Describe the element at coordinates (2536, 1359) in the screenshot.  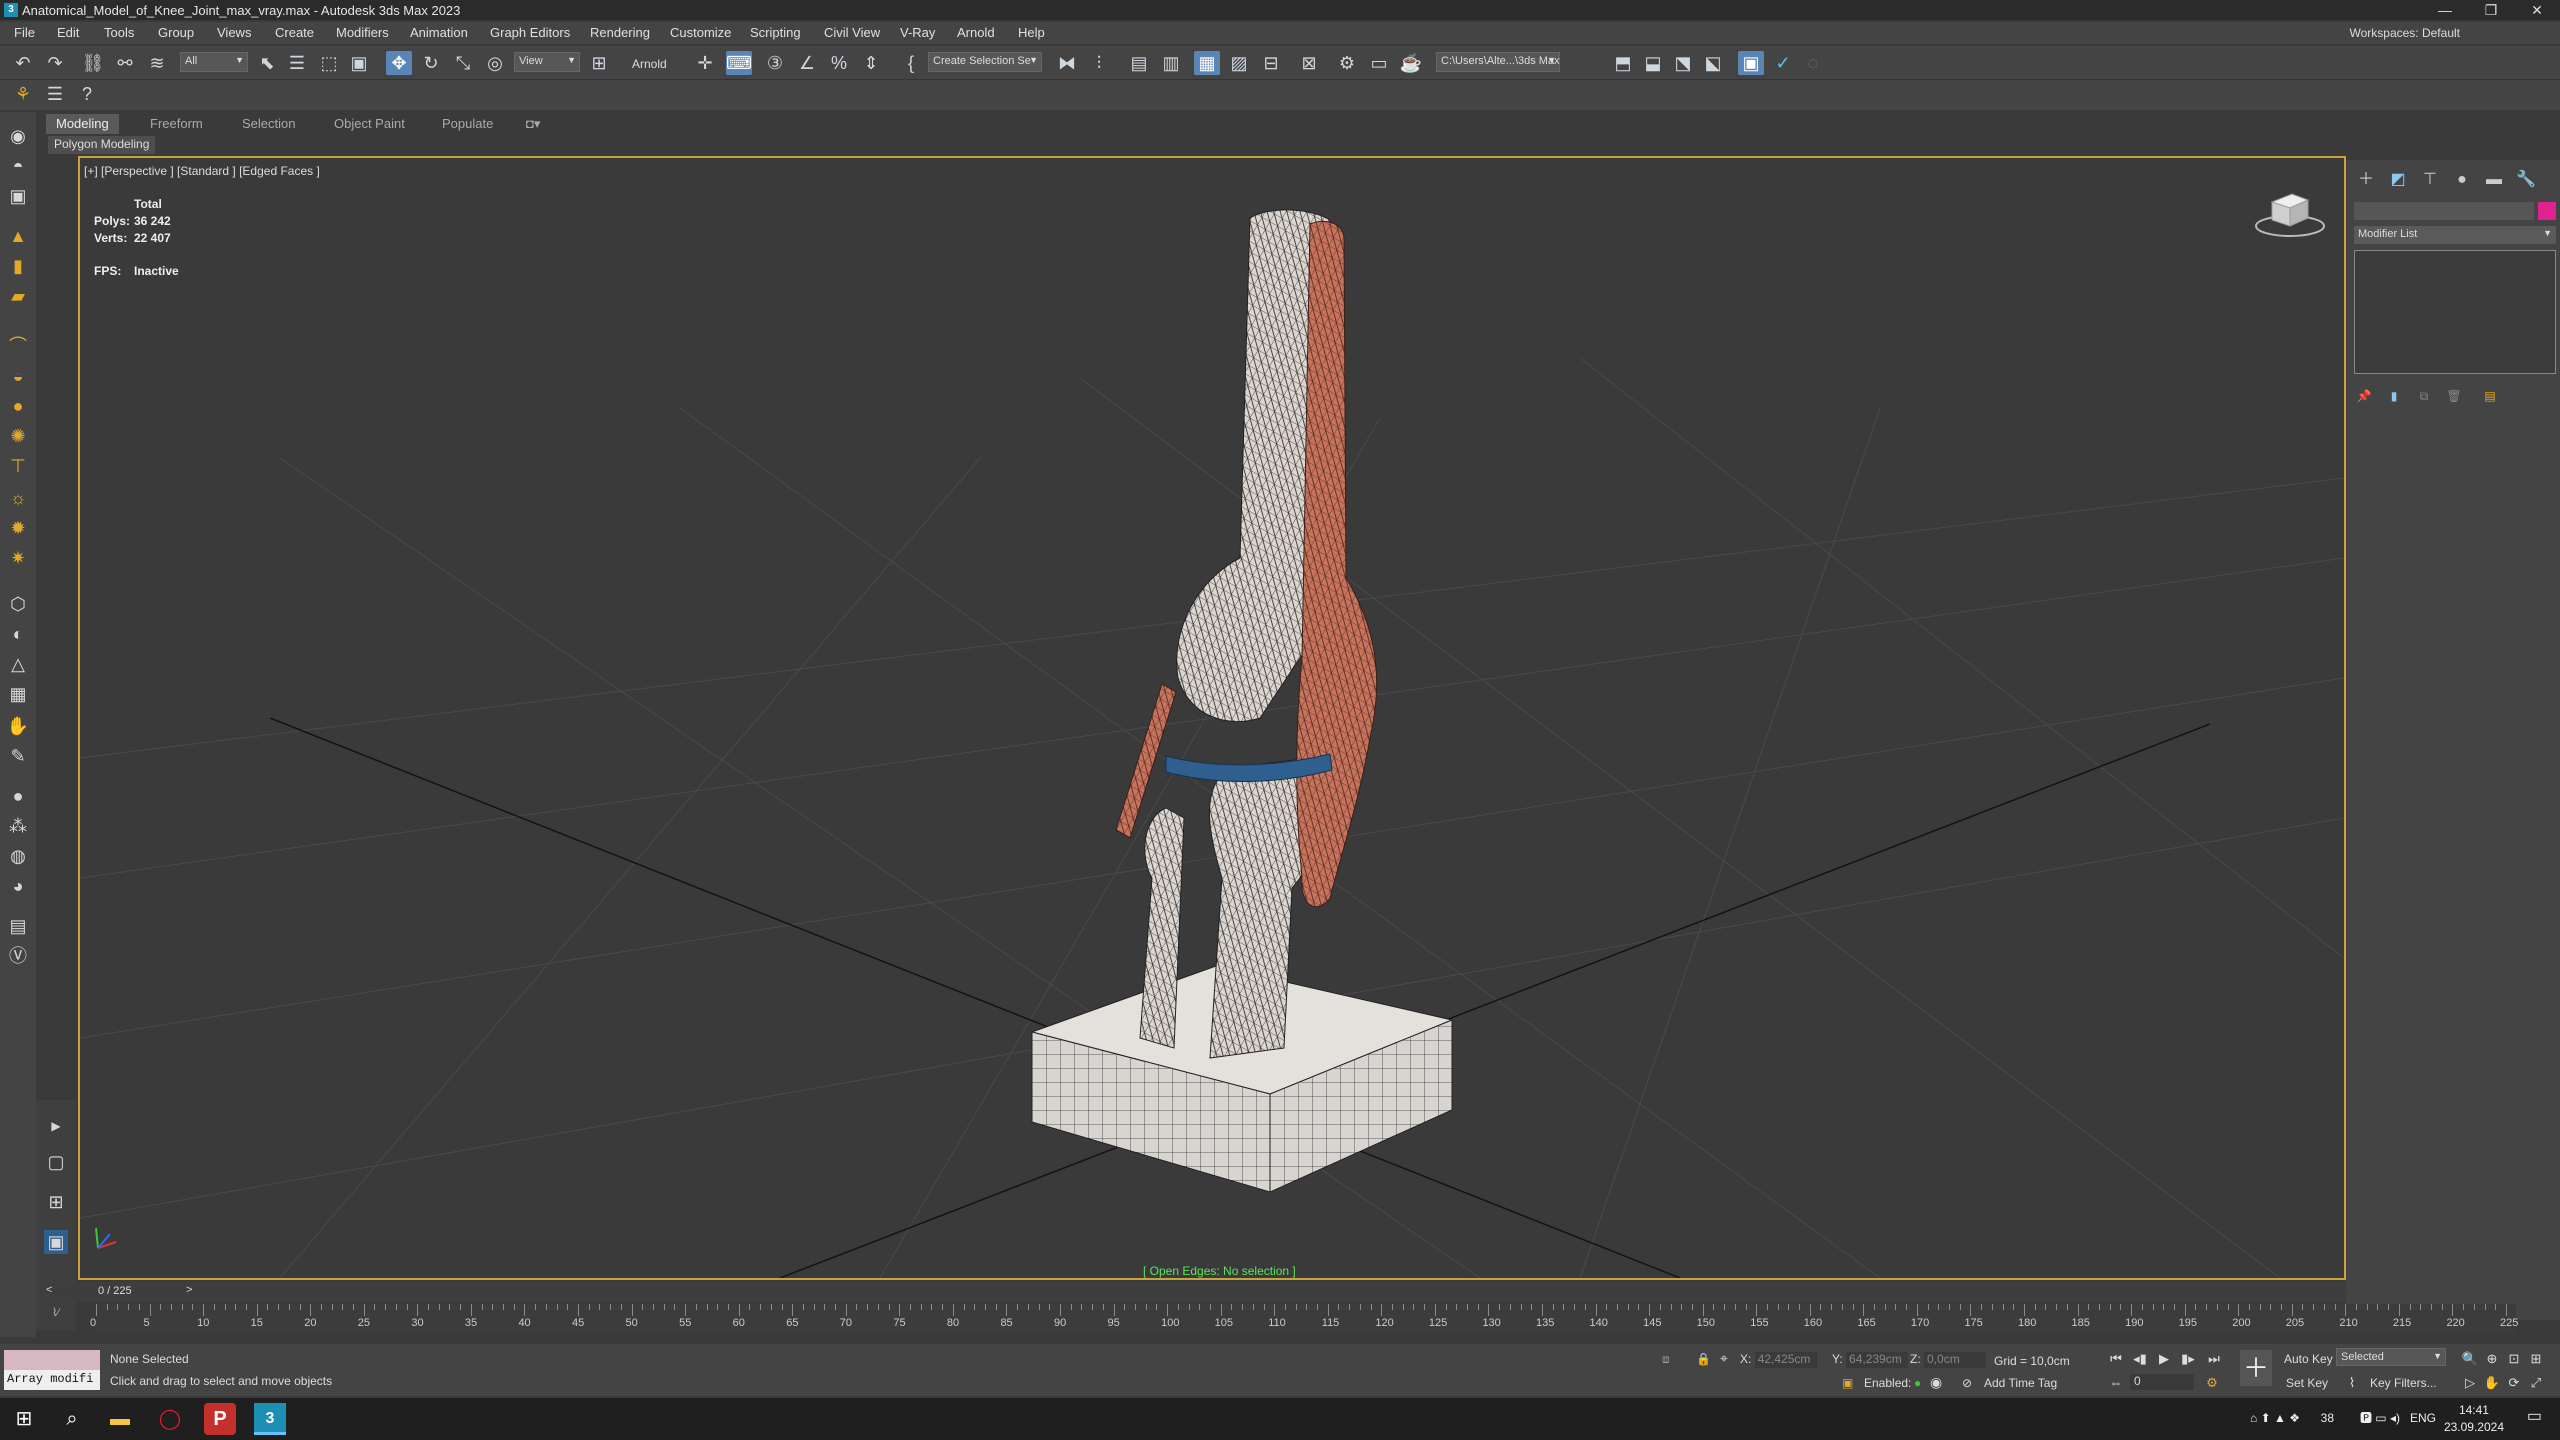
I see `zoom-extents-all-icon: ⊞` at that location.